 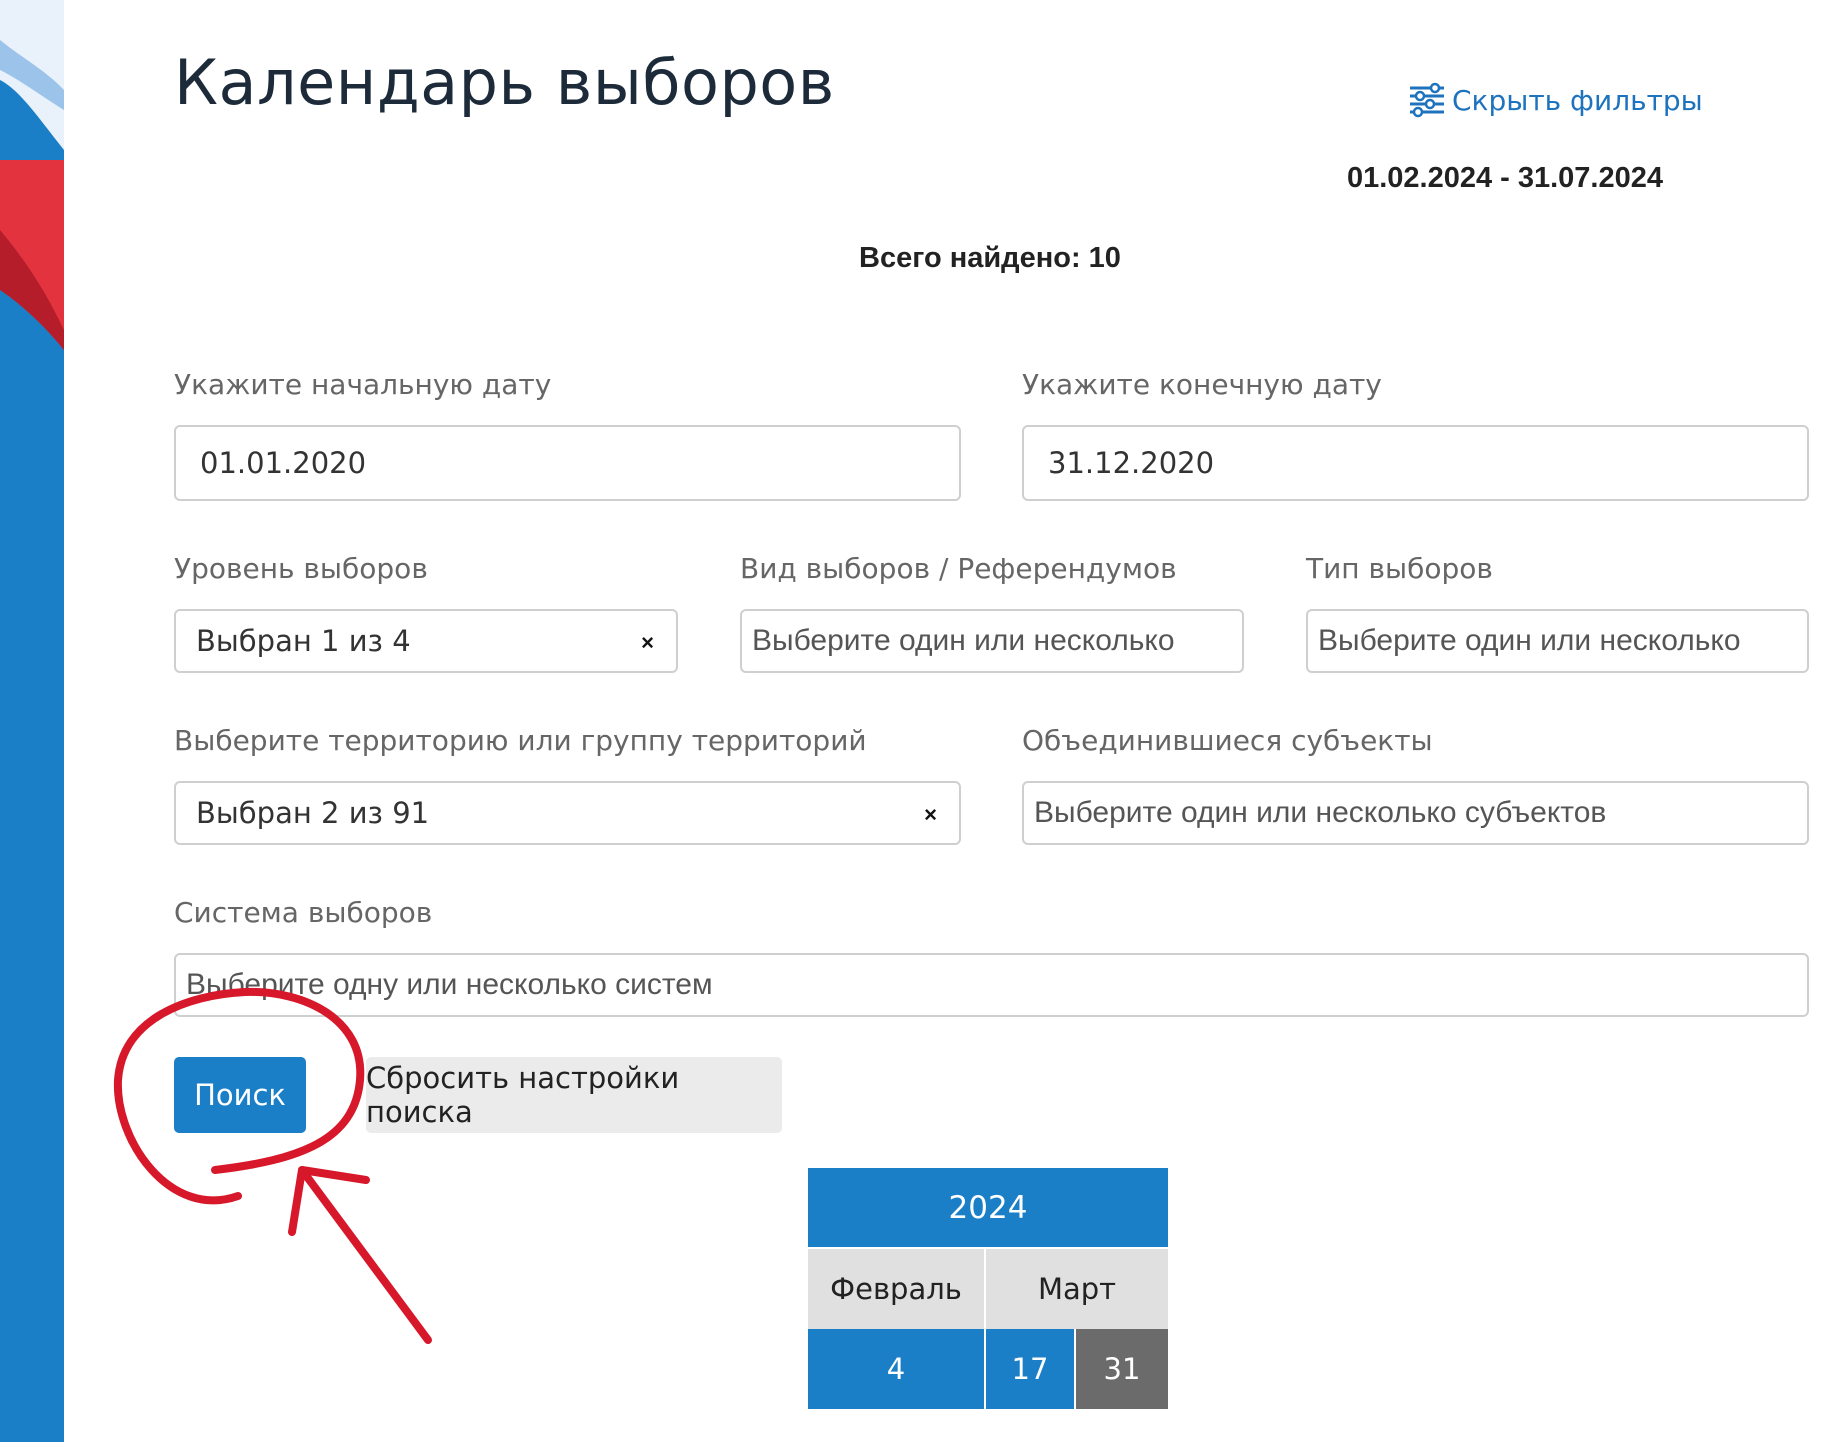 What do you see at coordinates (1202, 384) in the screenshot?
I see `end-date-label: Укажите конечную дату` at bounding box center [1202, 384].